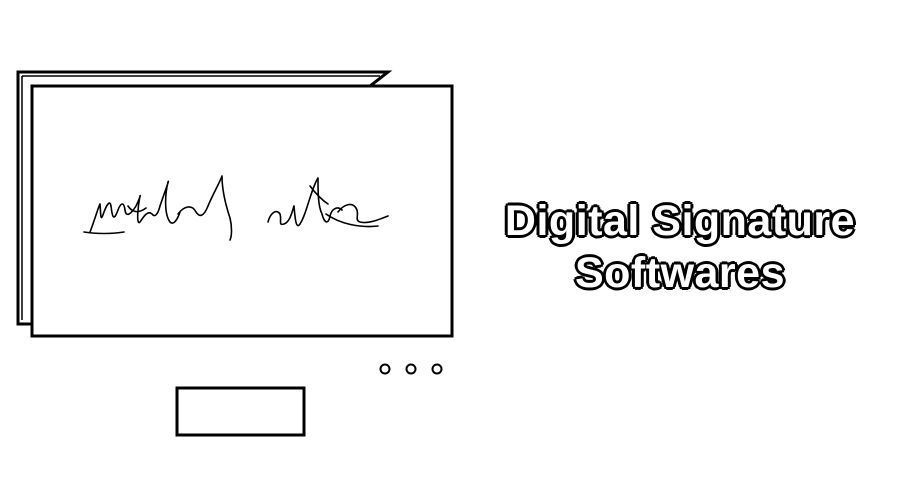  Describe the element at coordinates (679, 273) in the screenshot. I see `headline-line2: Softwares` at that location.